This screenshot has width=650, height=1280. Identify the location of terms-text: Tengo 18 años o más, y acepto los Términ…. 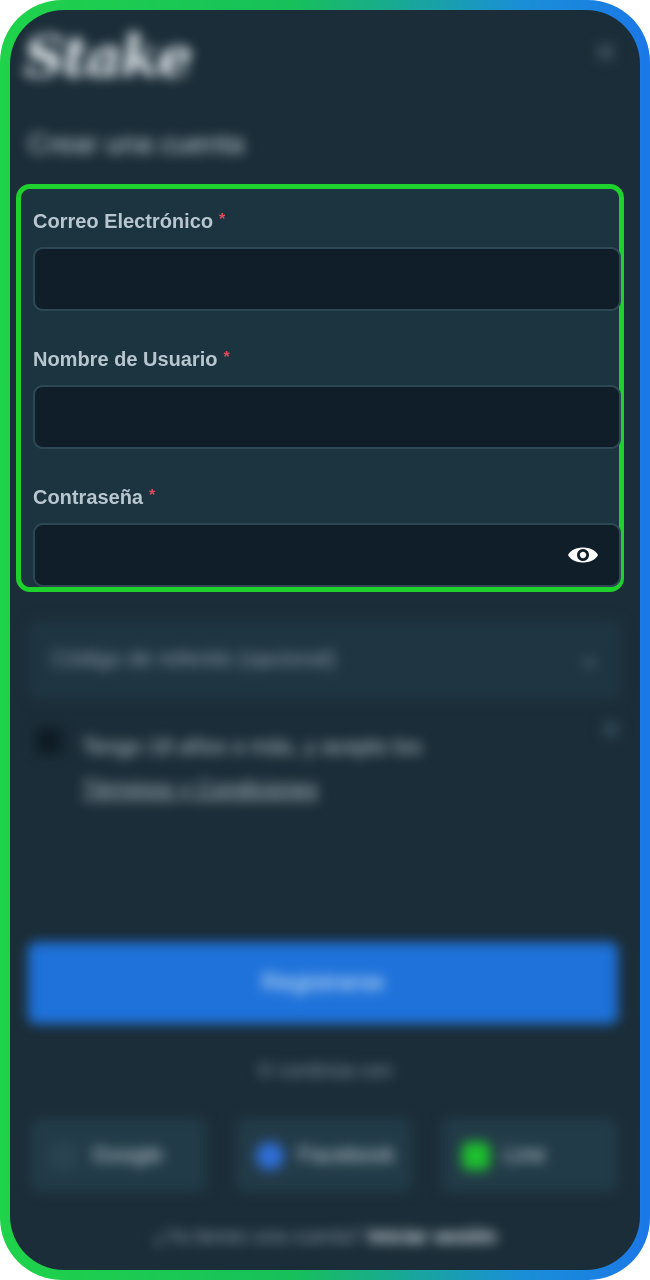
(302, 768).